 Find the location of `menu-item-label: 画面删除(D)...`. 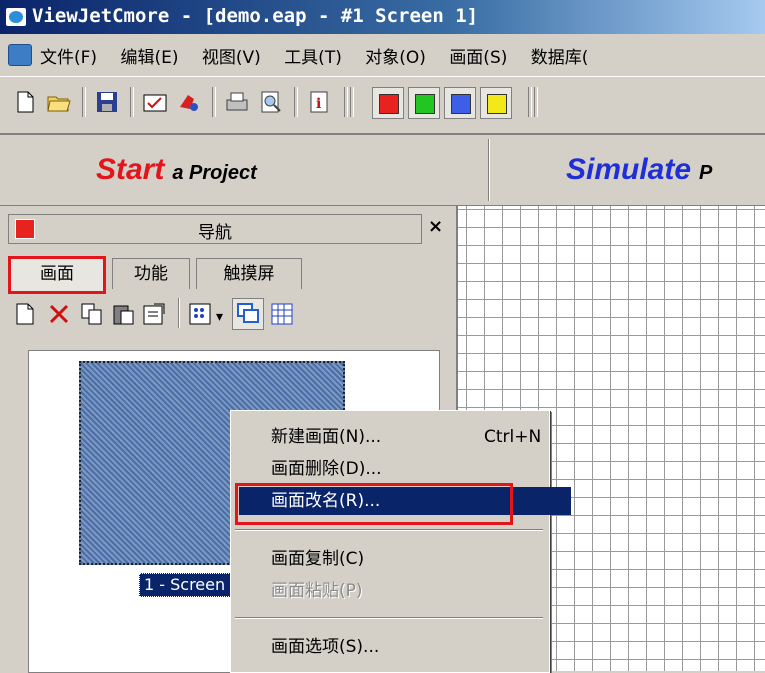

menu-item-label: 画面删除(D)... is located at coordinates (326, 469).